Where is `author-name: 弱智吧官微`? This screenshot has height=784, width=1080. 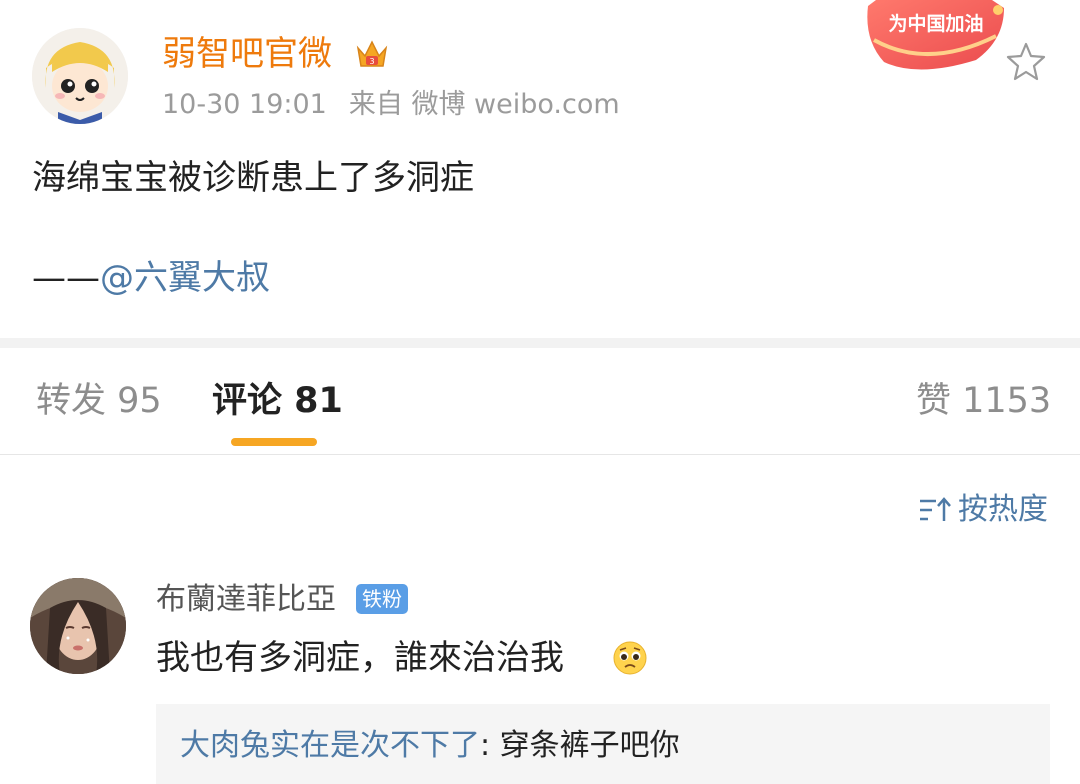 author-name: 弱智吧官微 is located at coordinates (247, 54).